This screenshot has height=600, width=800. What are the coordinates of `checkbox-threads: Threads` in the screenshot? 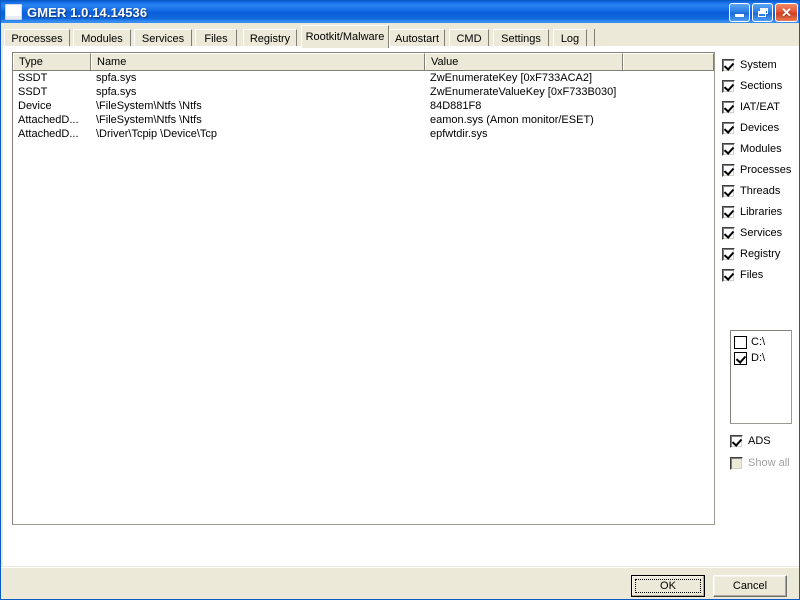 It's located at (751, 191).